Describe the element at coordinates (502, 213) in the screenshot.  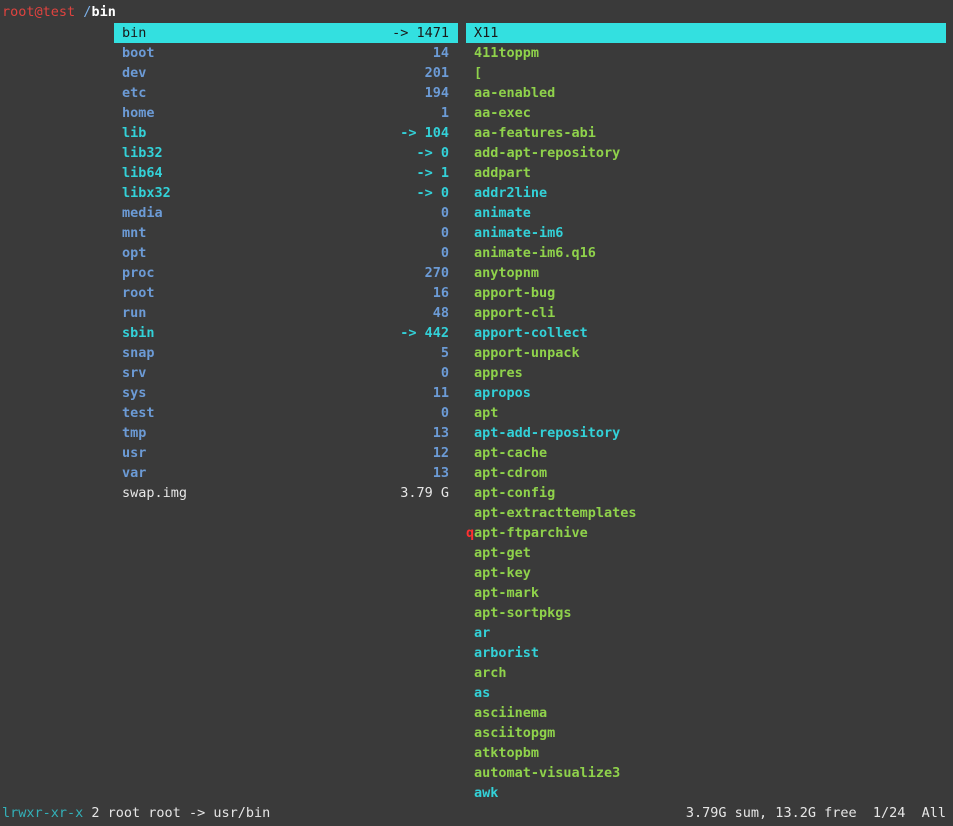
I see `entry-name: animate` at that location.